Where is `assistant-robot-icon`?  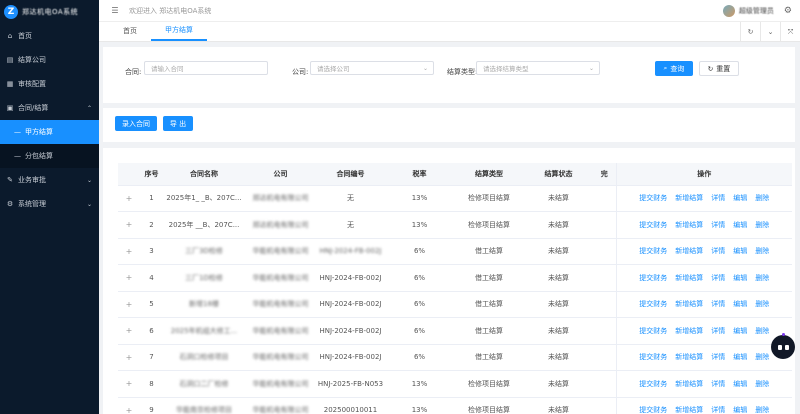
assistant-robot-icon is located at coordinates (783, 346).